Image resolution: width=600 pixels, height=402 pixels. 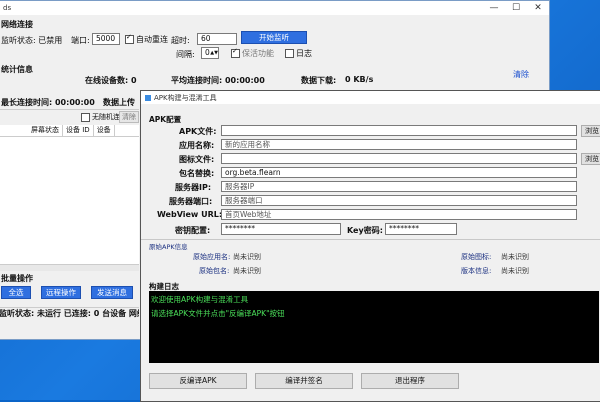 What do you see at coordinates (399, 158) in the screenshot?
I see `icon-file-input` at bounding box center [399, 158].